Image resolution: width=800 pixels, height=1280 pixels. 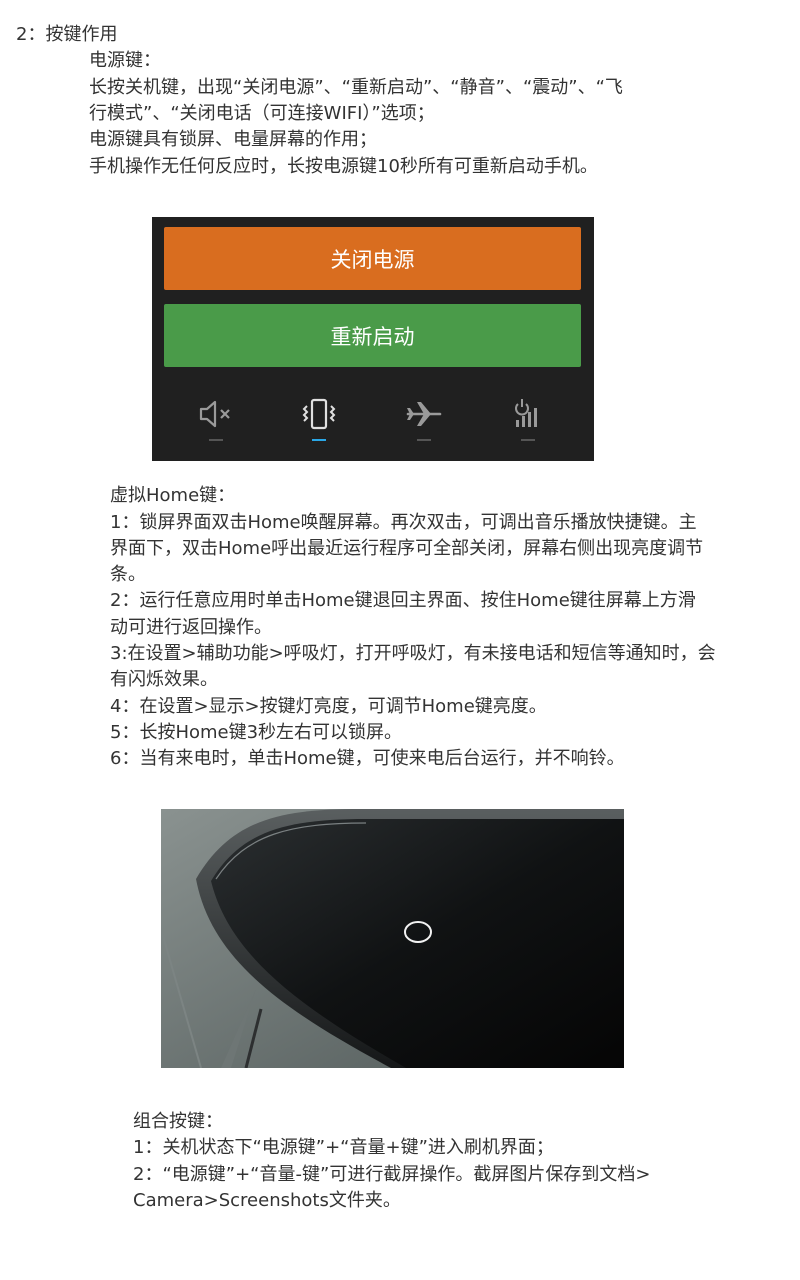 What do you see at coordinates (367, 758) in the screenshot?
I see `virtual-home-line: 6：当有来电时，单击Home键，可使来电后台运行，并不响铃。` at bounding box center [367, 758].